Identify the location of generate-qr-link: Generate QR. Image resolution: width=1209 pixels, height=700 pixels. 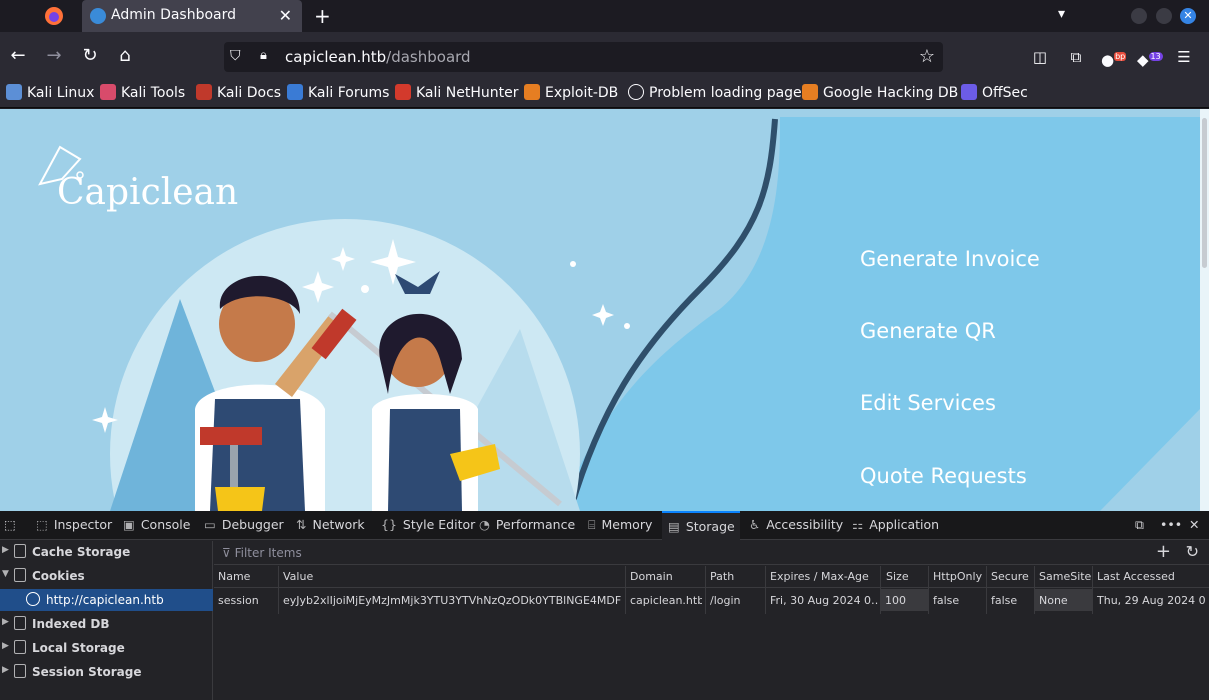
(928, 331).